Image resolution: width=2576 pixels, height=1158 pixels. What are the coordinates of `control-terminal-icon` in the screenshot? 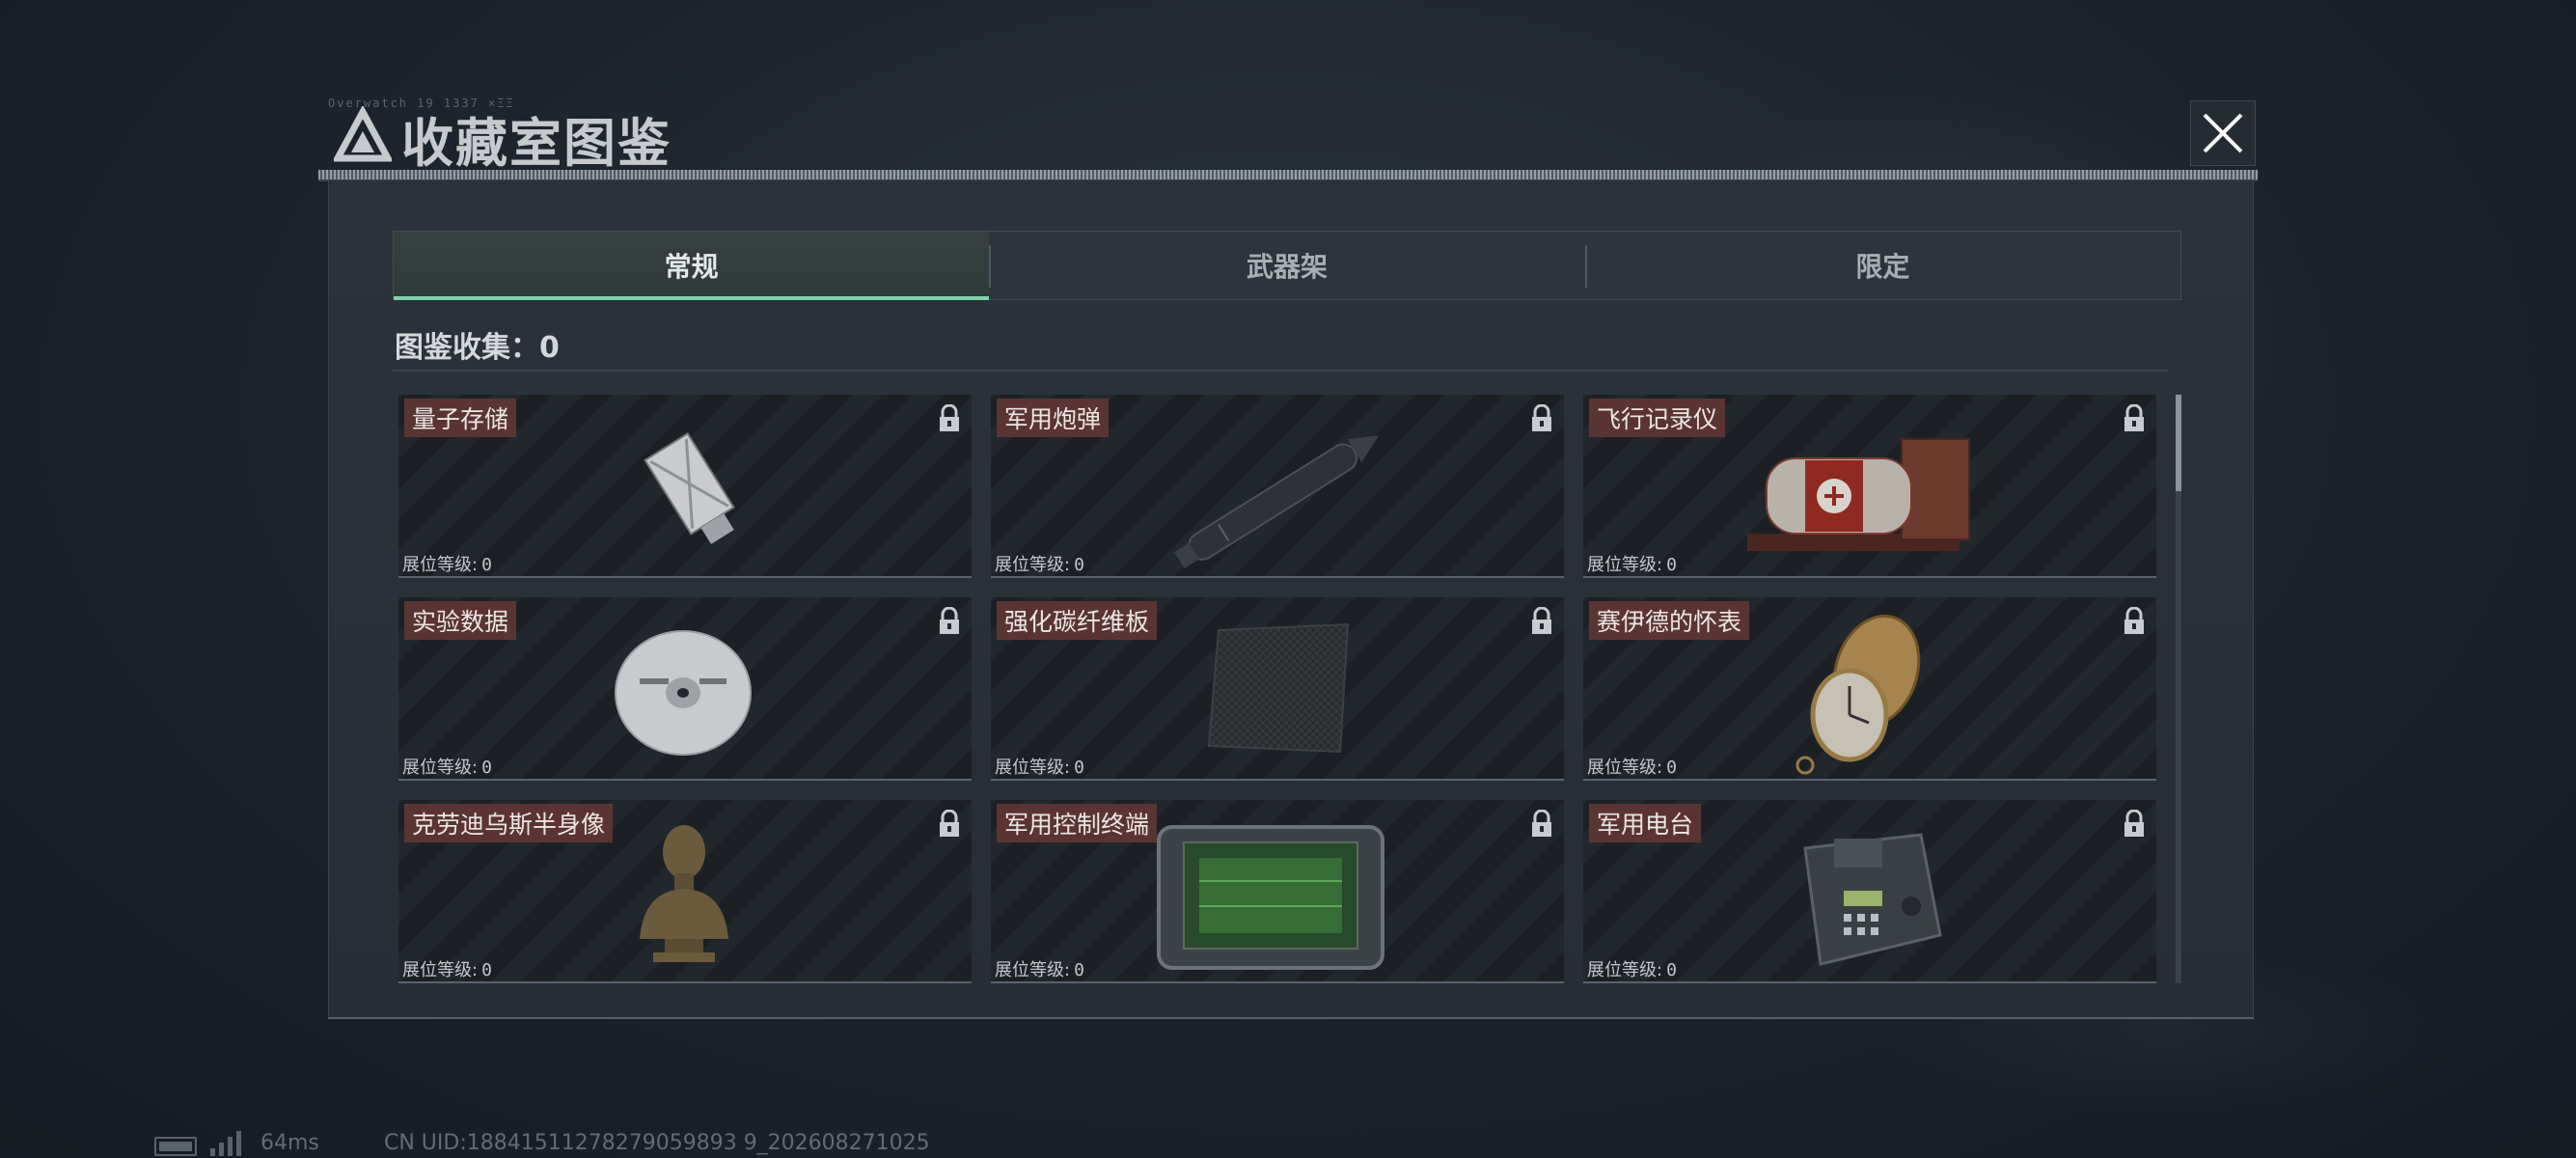 It's located at (1271, 897).